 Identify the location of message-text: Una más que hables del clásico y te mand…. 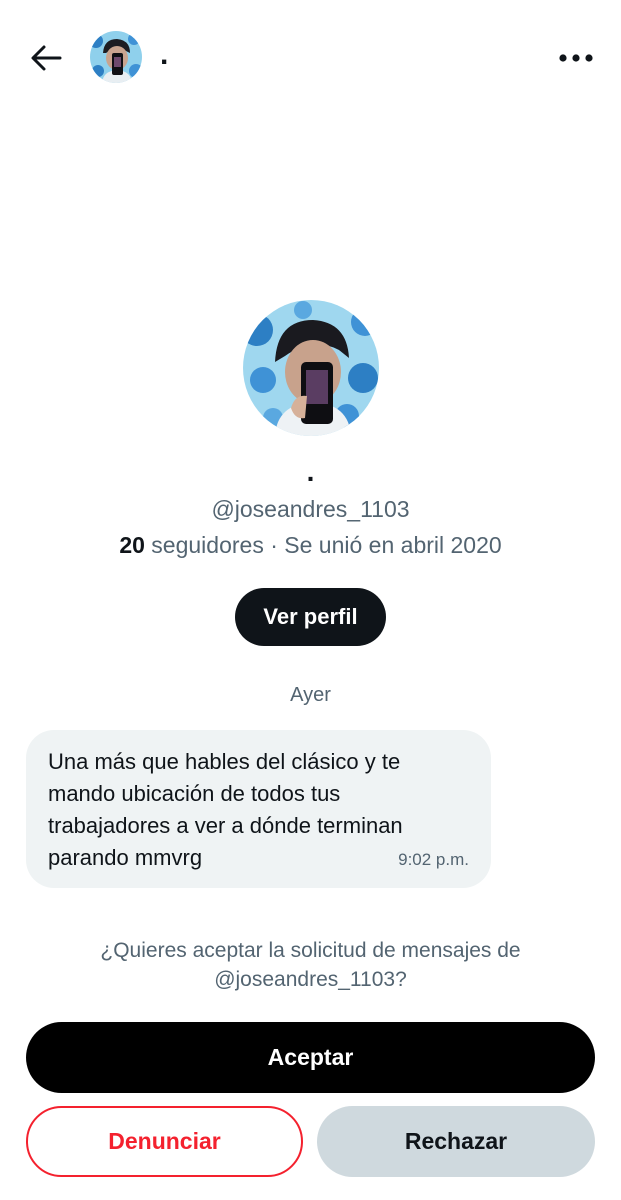
(225, 809).